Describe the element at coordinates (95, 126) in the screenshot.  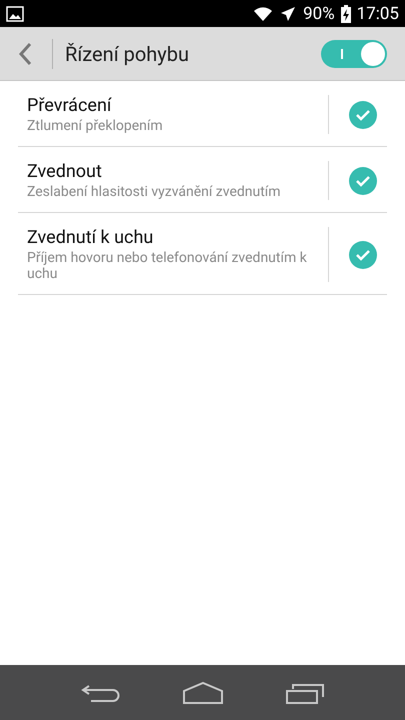
I see `setting-description: Ztlumení překlopením` at that location.